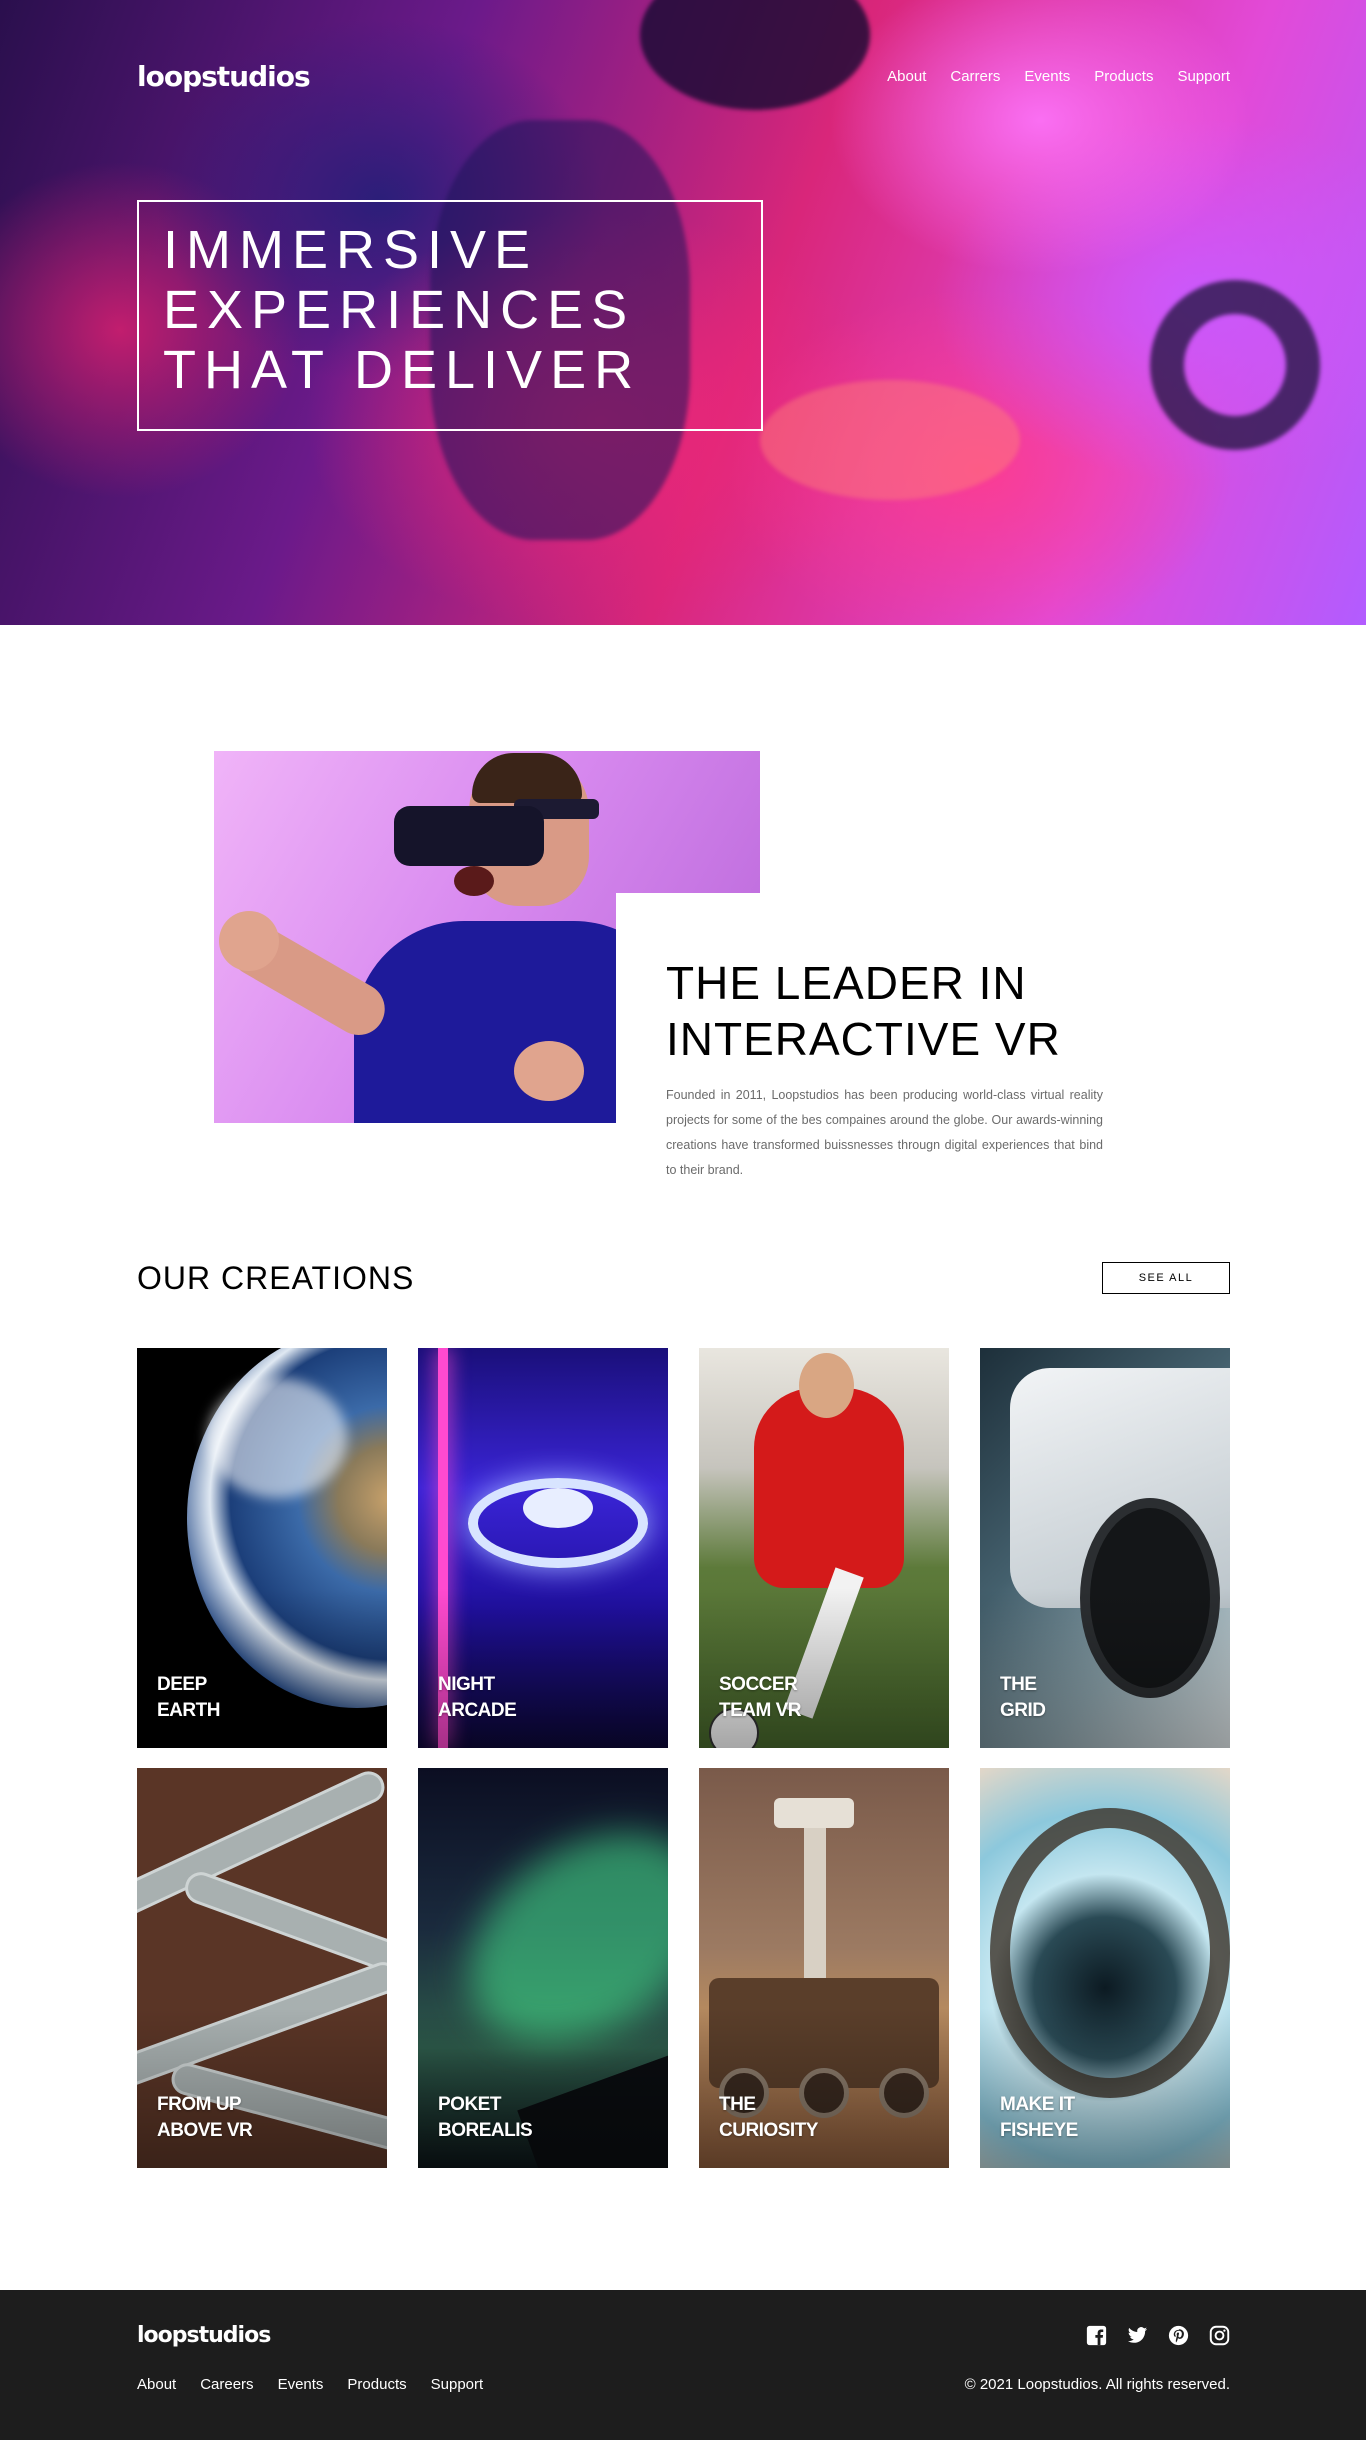  I want to click on creation-card-the-curiosity: The curiosity, so click(824, 1968).